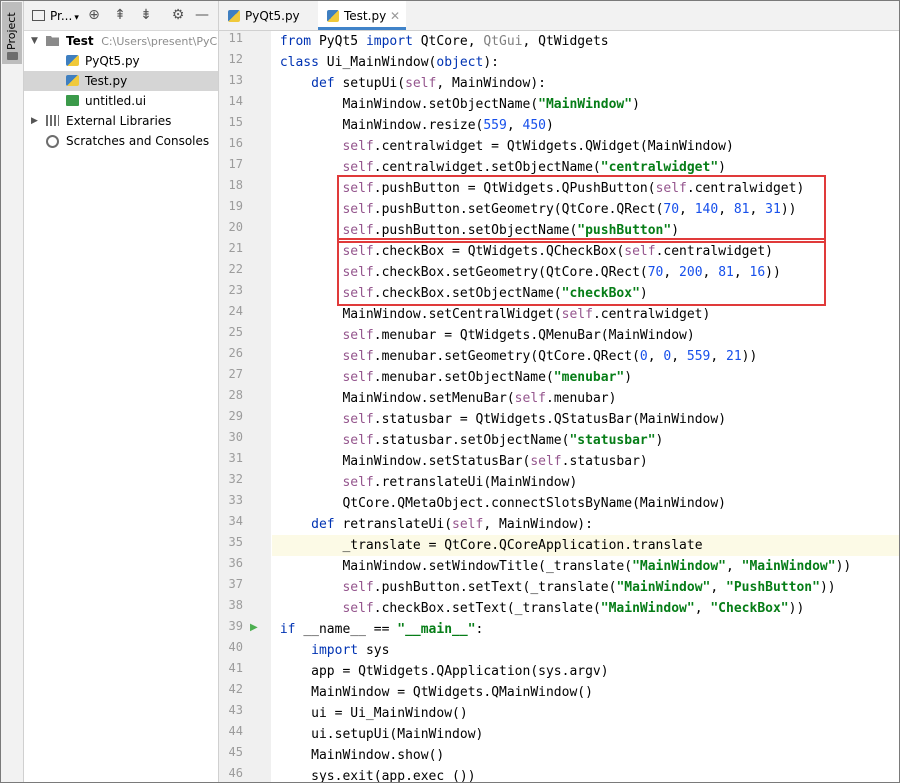 This screenshot has height=783, width=900. Describe the element at coordinates (235, 542) in the screenshot. I see `line-number: 35` at that location.